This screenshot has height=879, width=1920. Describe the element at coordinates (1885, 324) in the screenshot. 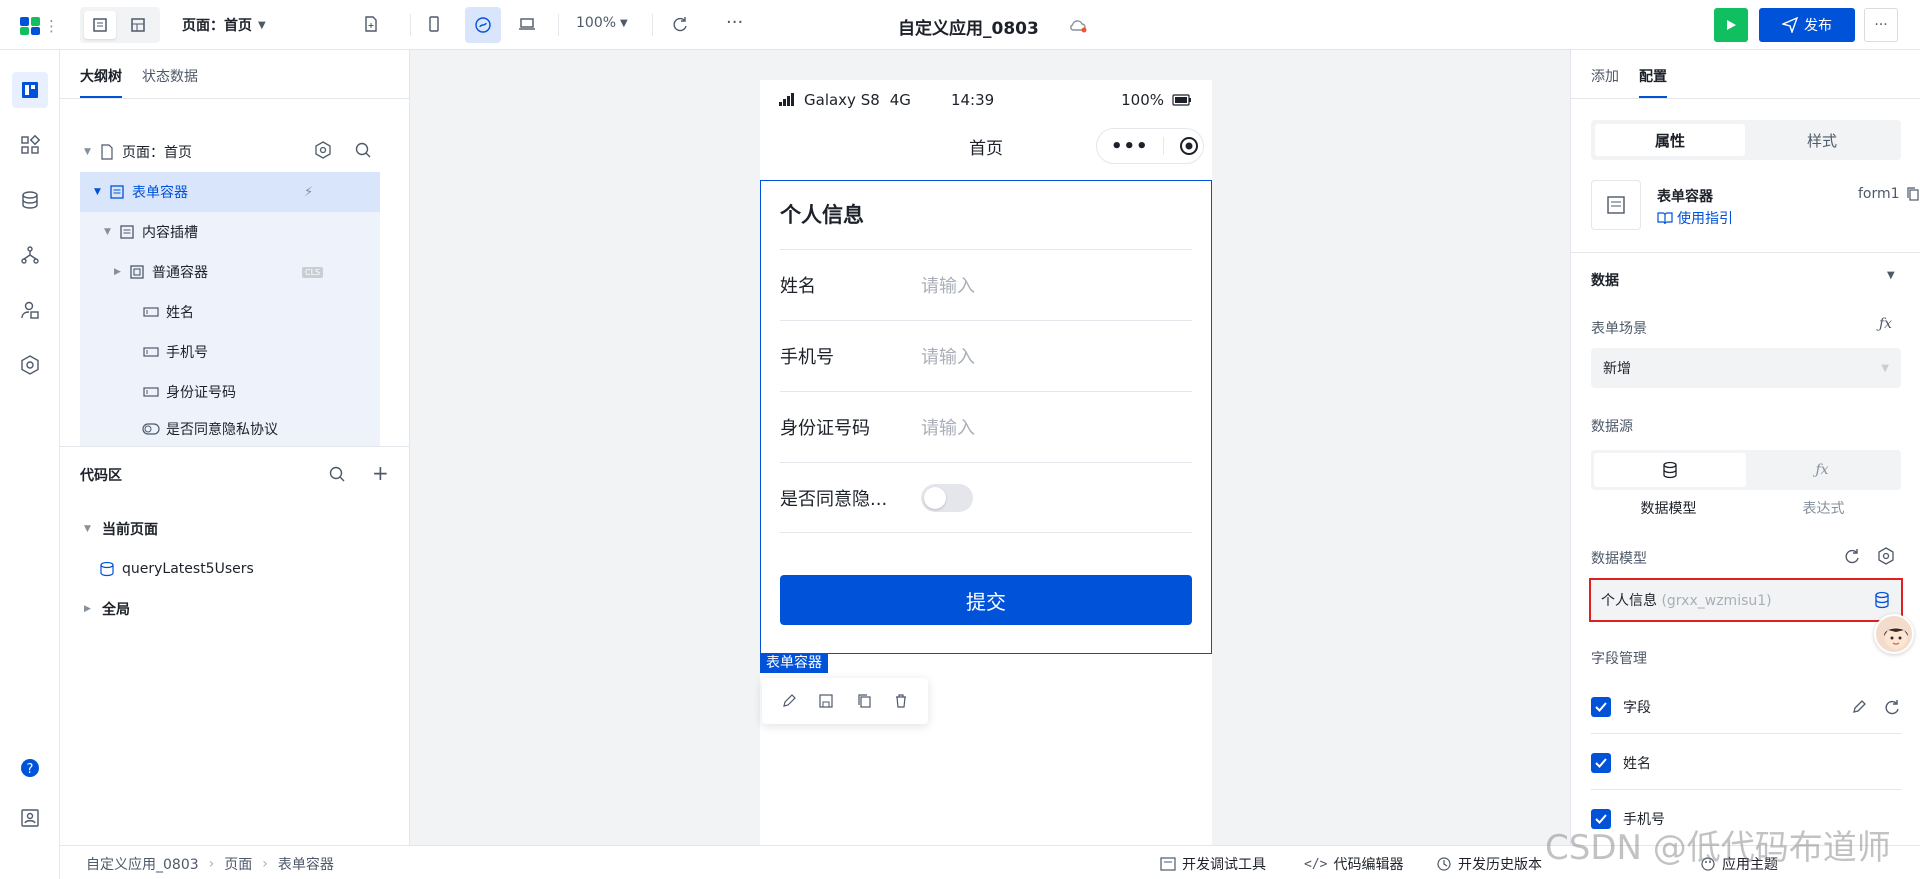

I see `fx-icon: ƒx` at that location.